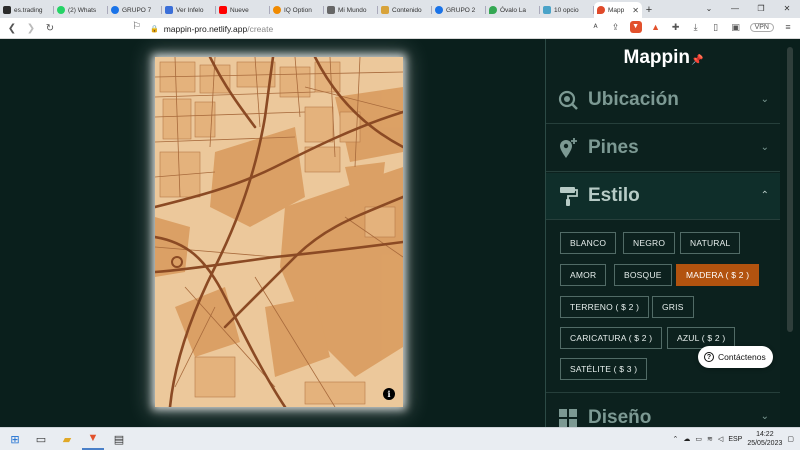  I want to click on brave-shield-icon: ▼, so click(635, 27).